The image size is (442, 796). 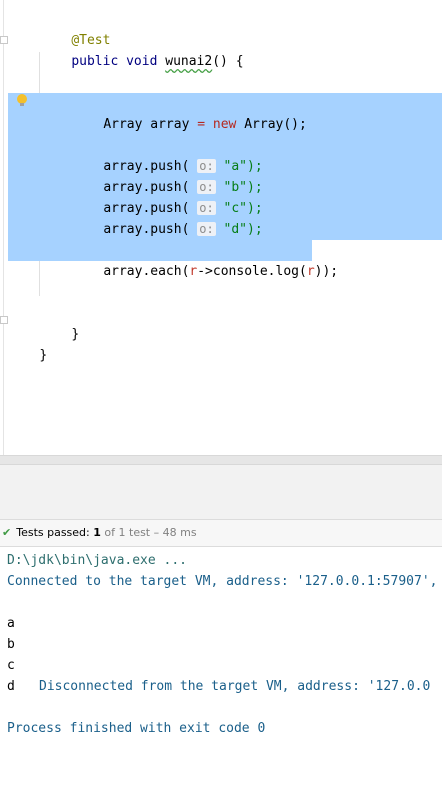 What do you see at coordinates (136, 728) in the screenshot?
I see `console-finished: Process finished with exit code 0` at bounding box center [136, 728].